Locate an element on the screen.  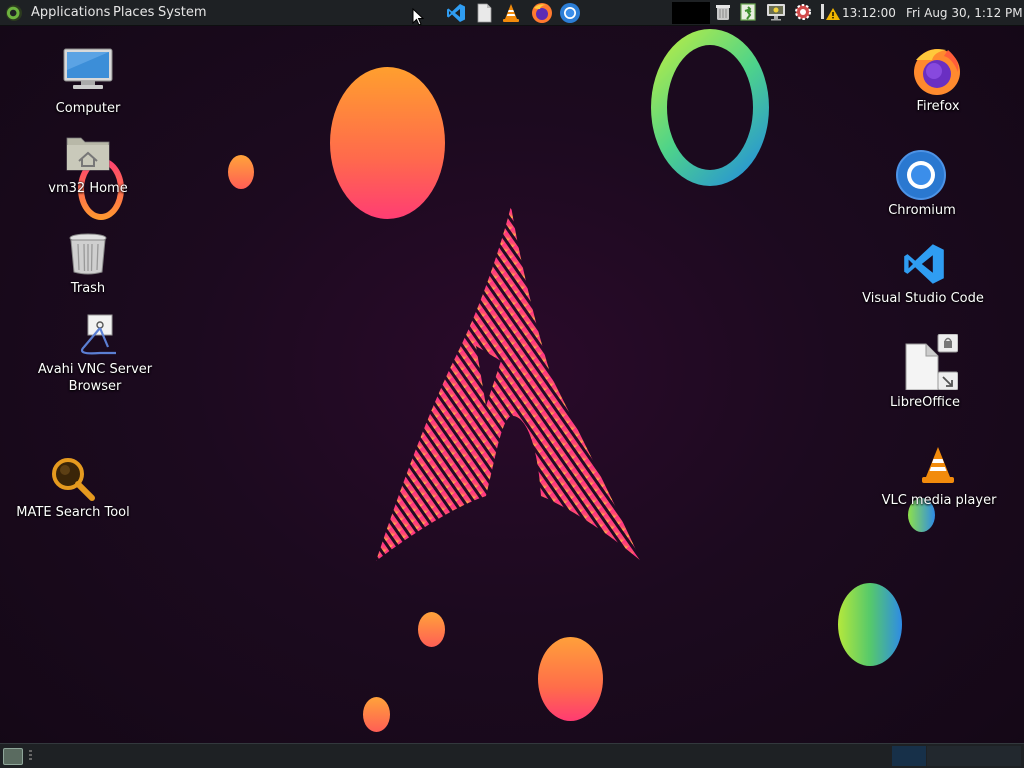
screen-applet-icon is located at coordinates (776, 12).